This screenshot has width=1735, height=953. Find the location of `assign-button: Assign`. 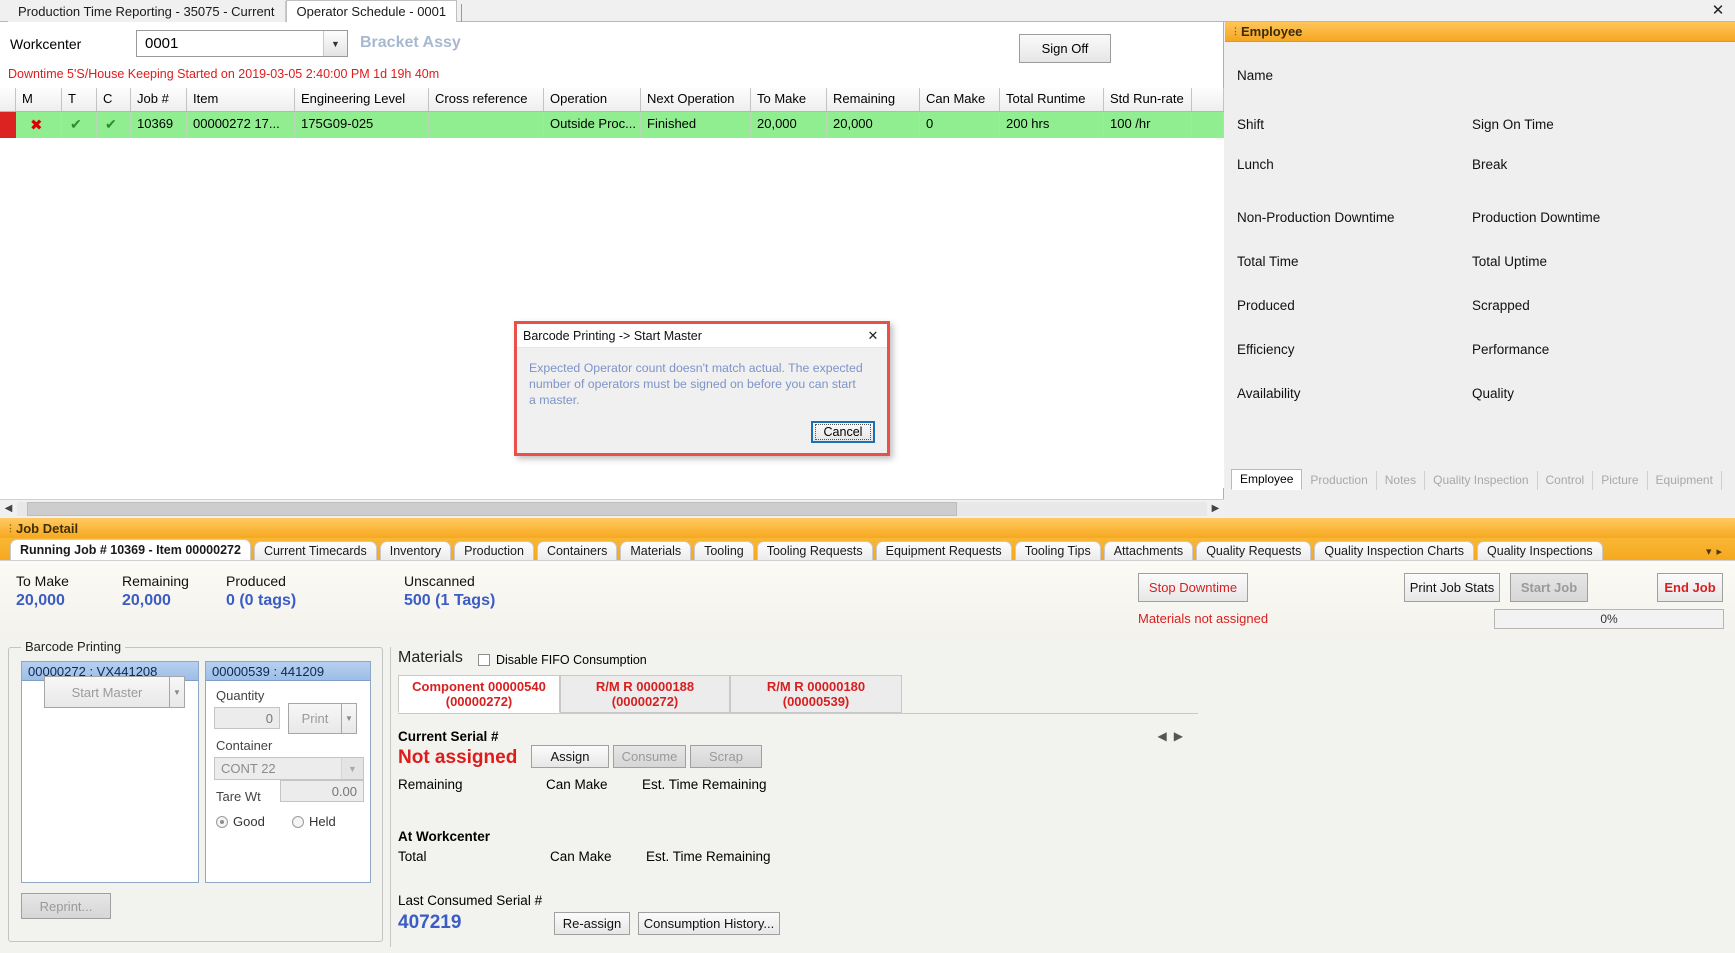

assign-button: Assign is located at coordinates (570, 756).